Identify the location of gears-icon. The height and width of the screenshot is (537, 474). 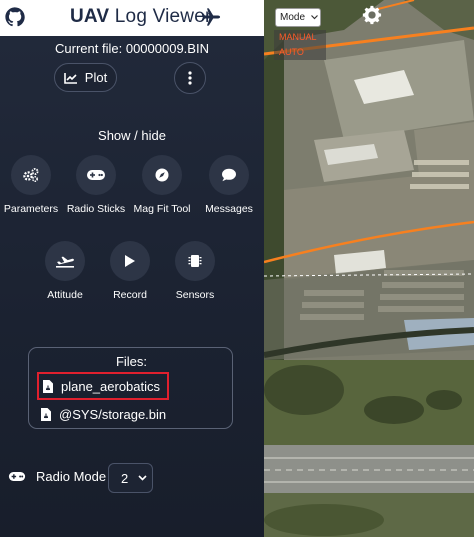
(31, 175).